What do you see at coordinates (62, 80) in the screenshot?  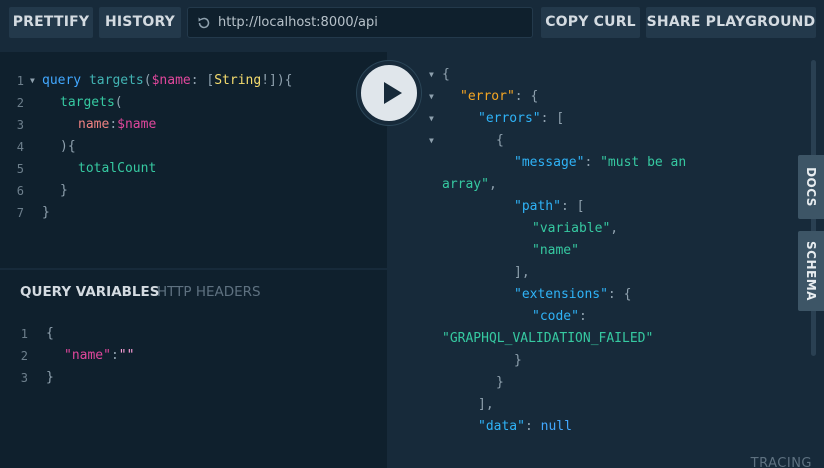 I see `keyword-token: query` at bounding box center [62, 80].